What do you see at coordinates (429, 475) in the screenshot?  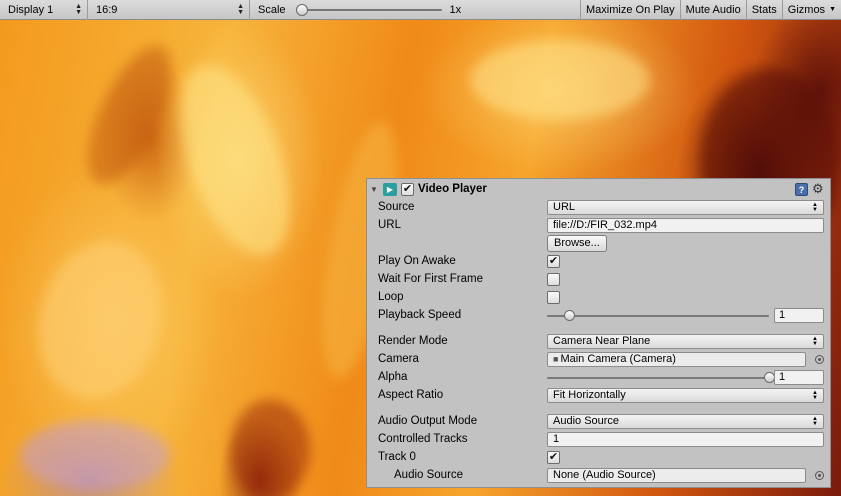 I see `audio-source-label: Audio Source` at bounding box center [429, 475].